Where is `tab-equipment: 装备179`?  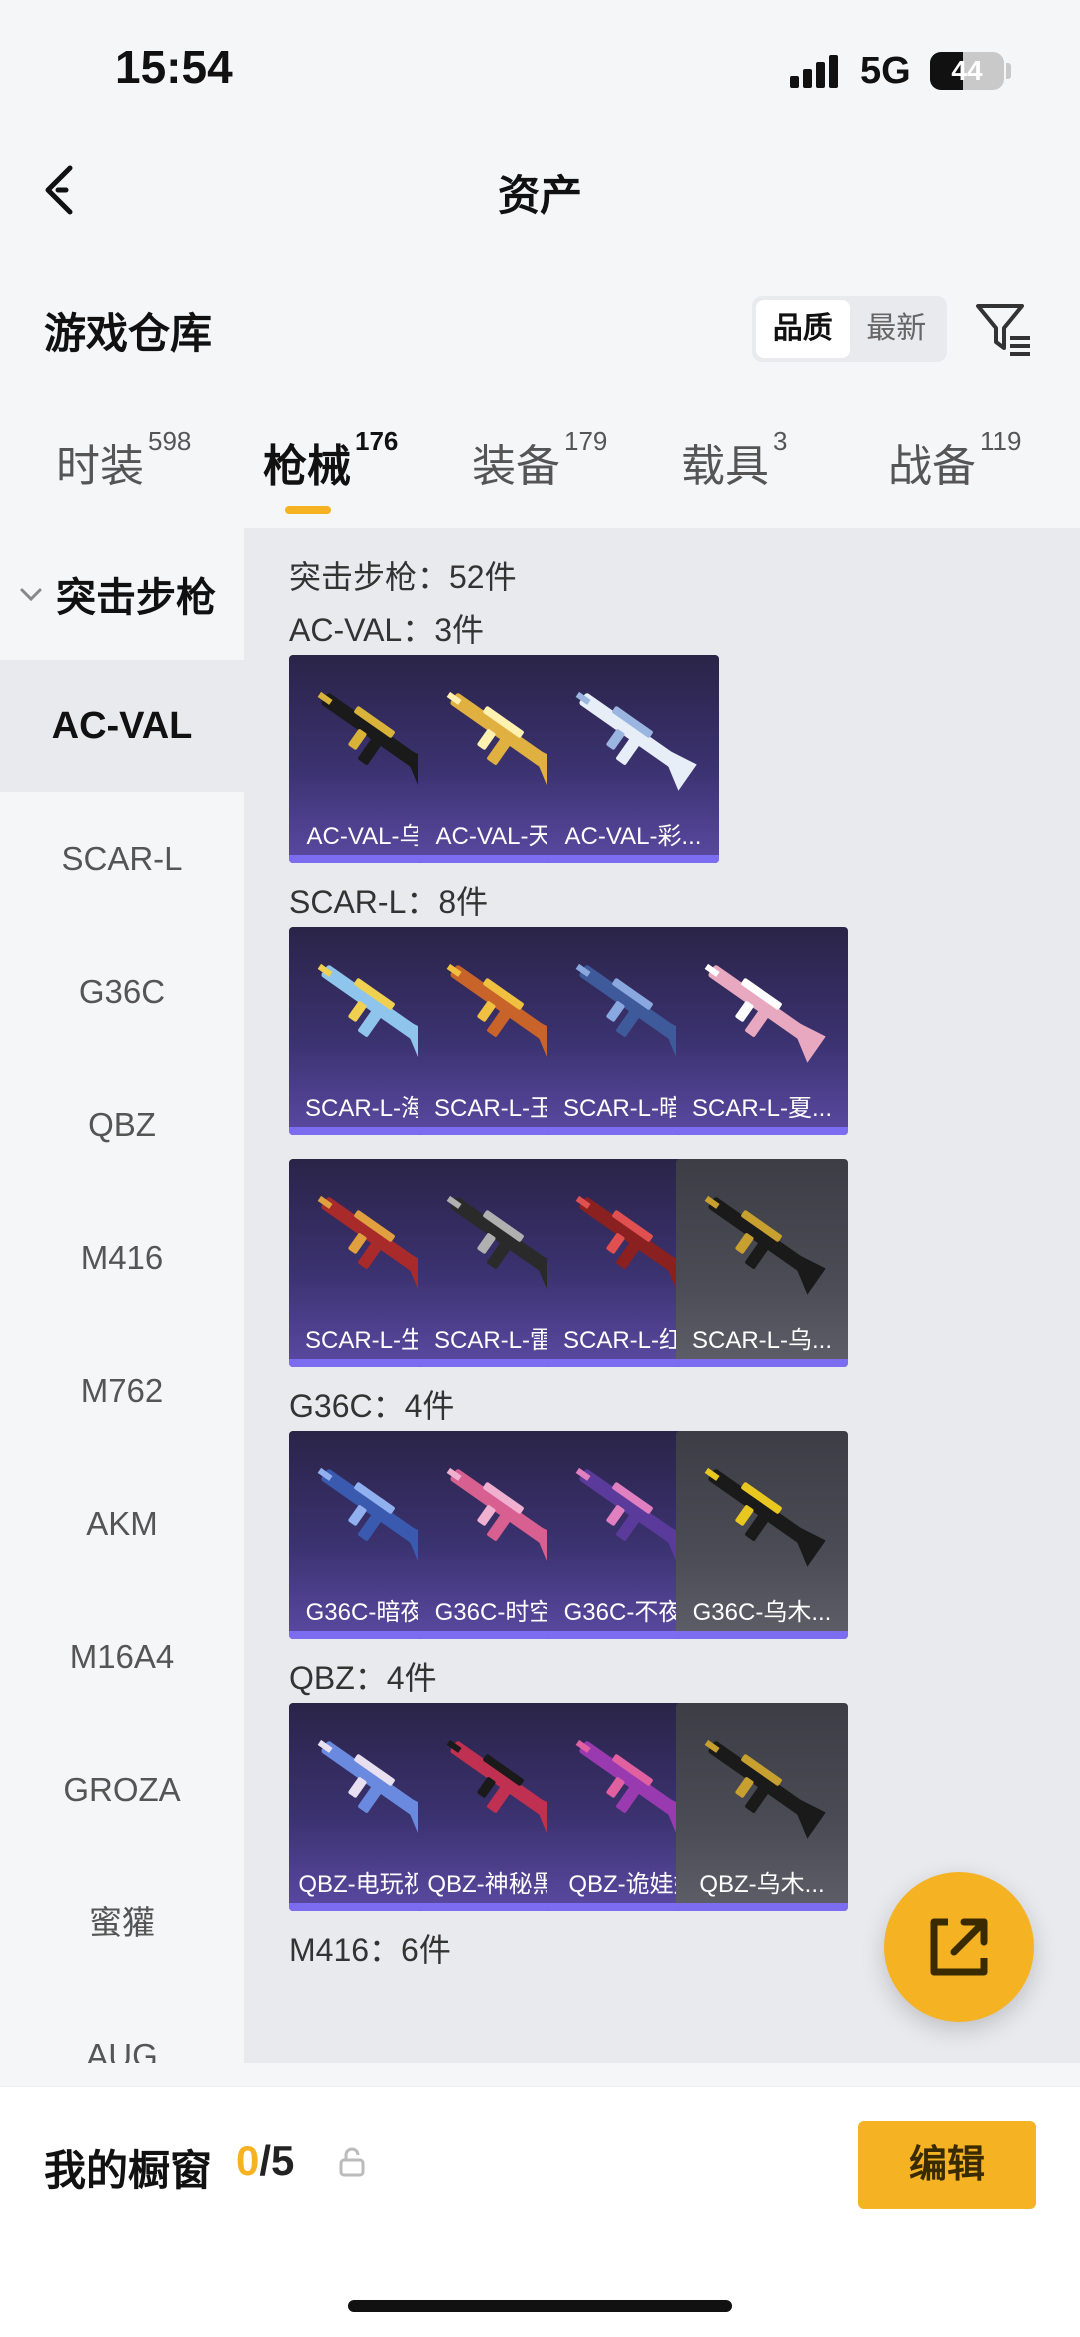
tab-equipment: 装备179 is located at coordinates (539, 460).